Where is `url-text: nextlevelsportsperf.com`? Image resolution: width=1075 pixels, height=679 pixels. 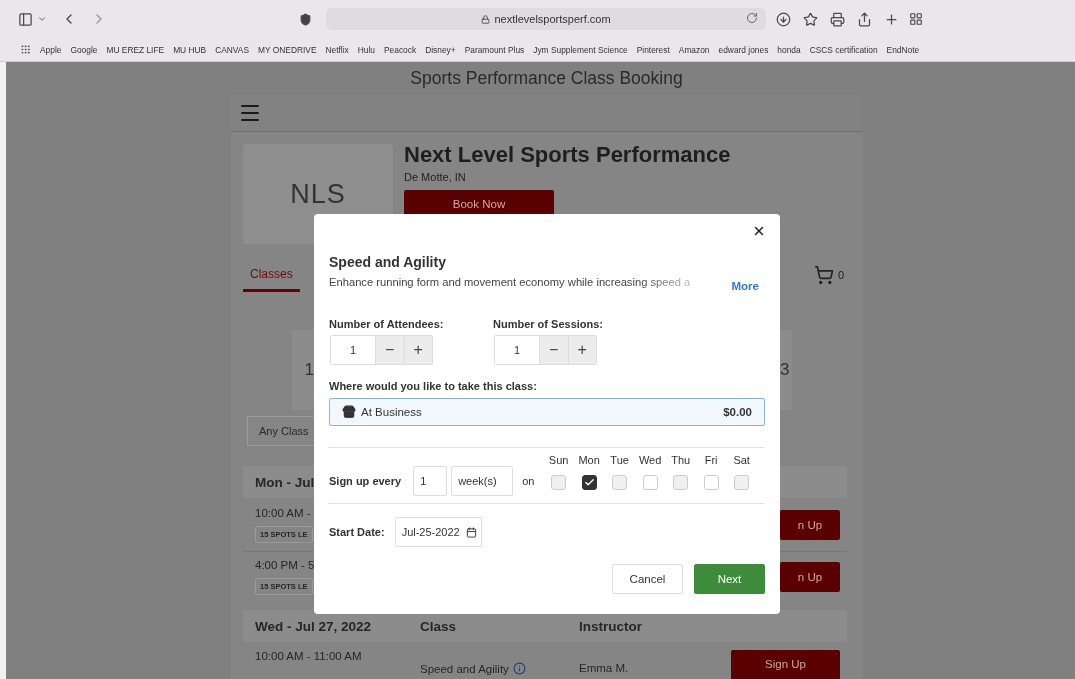
url-text: nextlevelsportsperf.com is located at coordinates (552, 19).